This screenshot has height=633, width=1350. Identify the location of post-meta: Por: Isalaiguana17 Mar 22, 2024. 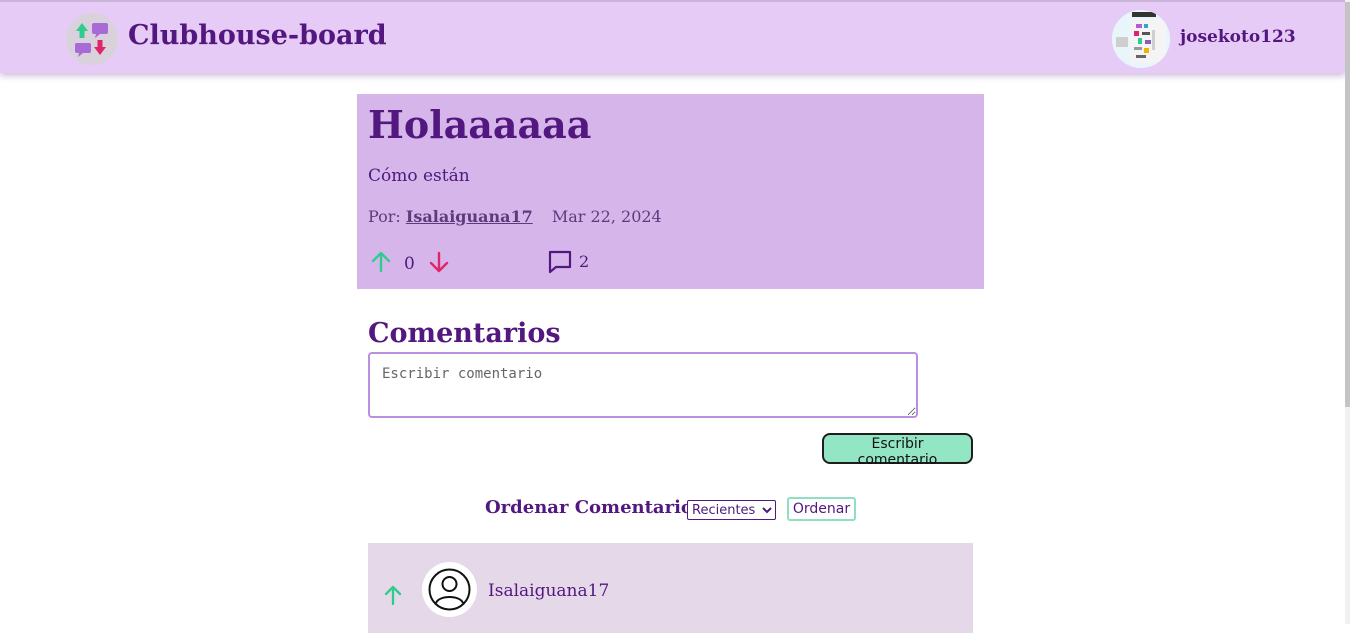
(515, 216).